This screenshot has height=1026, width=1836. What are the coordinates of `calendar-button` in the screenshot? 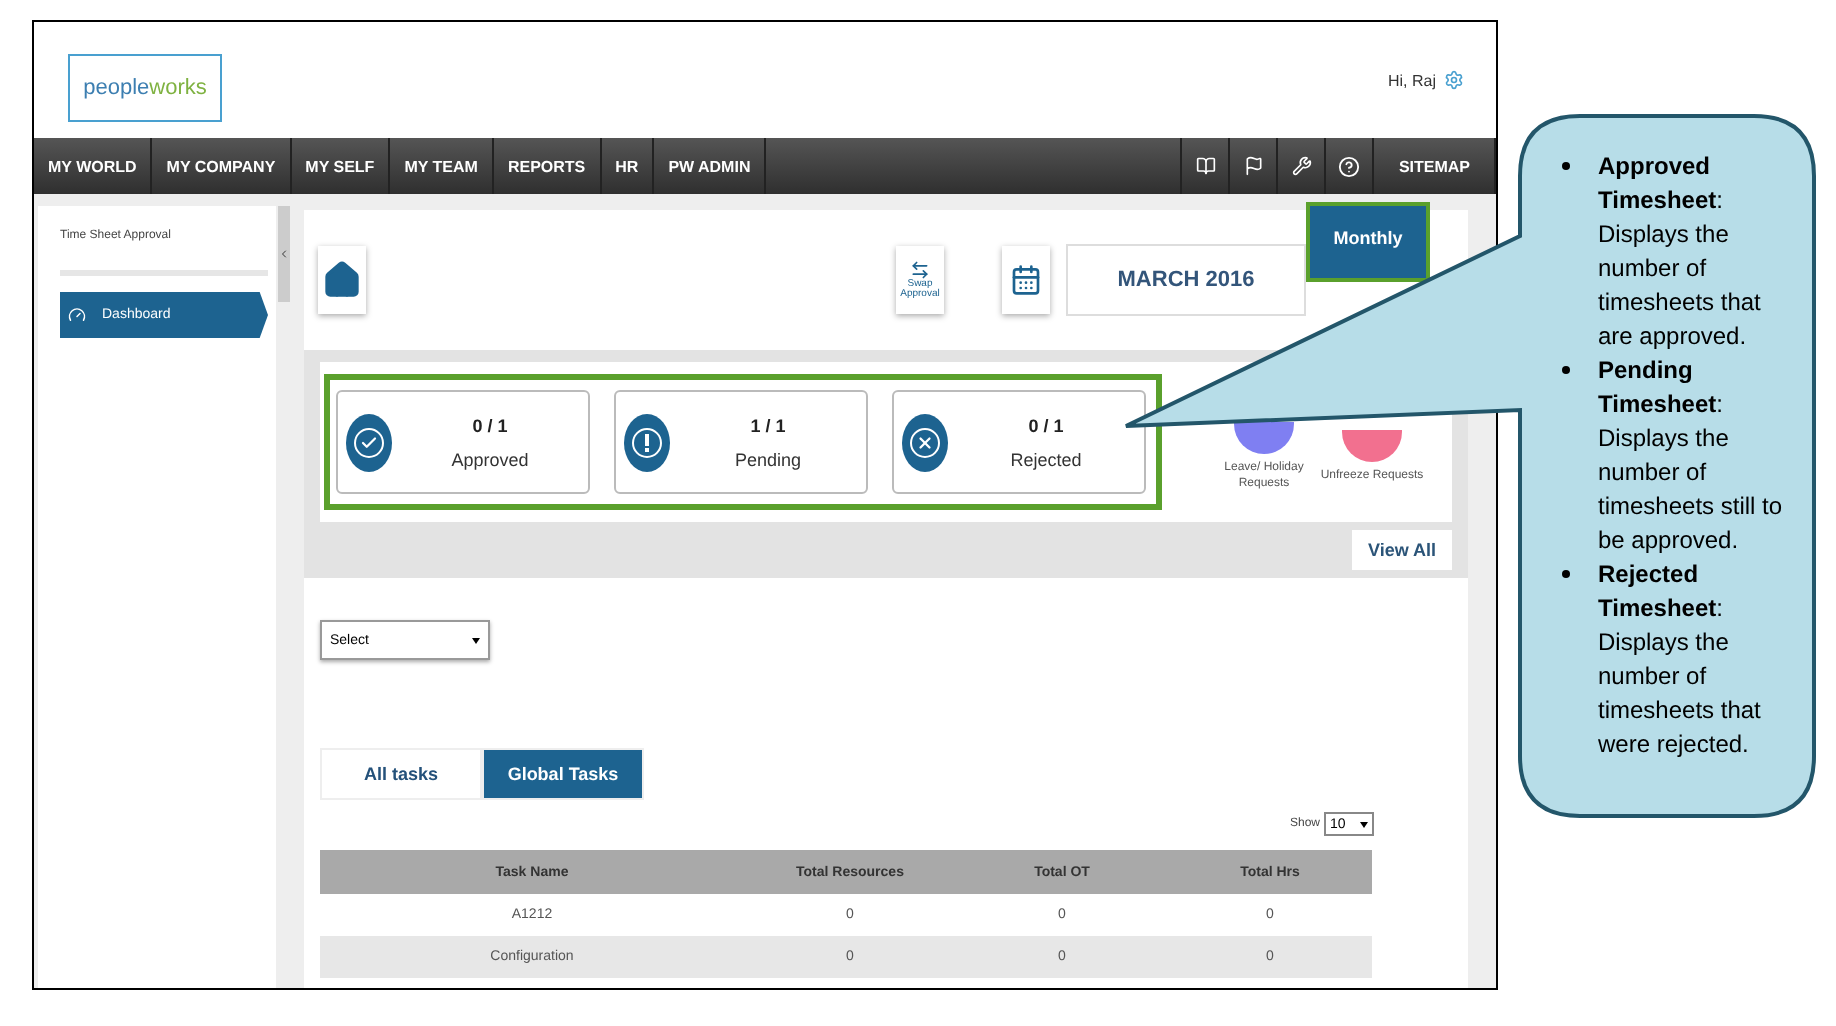 It's located at (1026, 280).